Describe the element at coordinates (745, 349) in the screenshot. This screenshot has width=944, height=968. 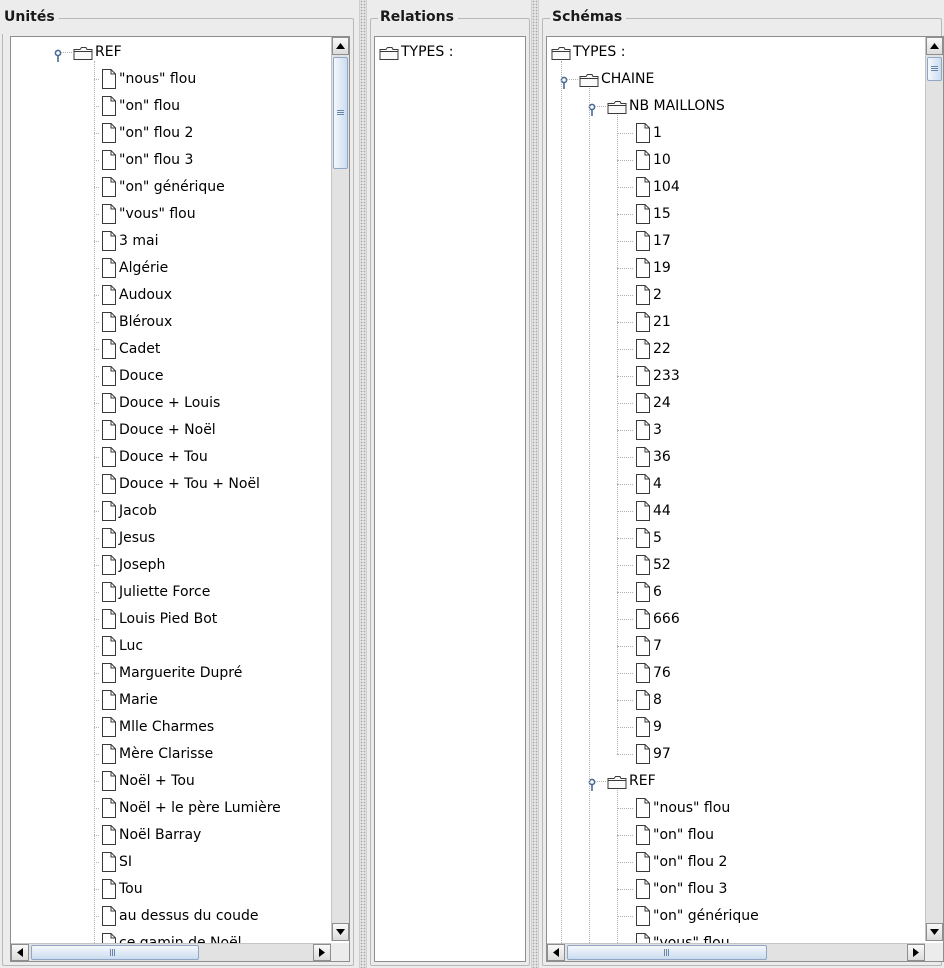
I see `tree-node-leaf: 22` at that location.